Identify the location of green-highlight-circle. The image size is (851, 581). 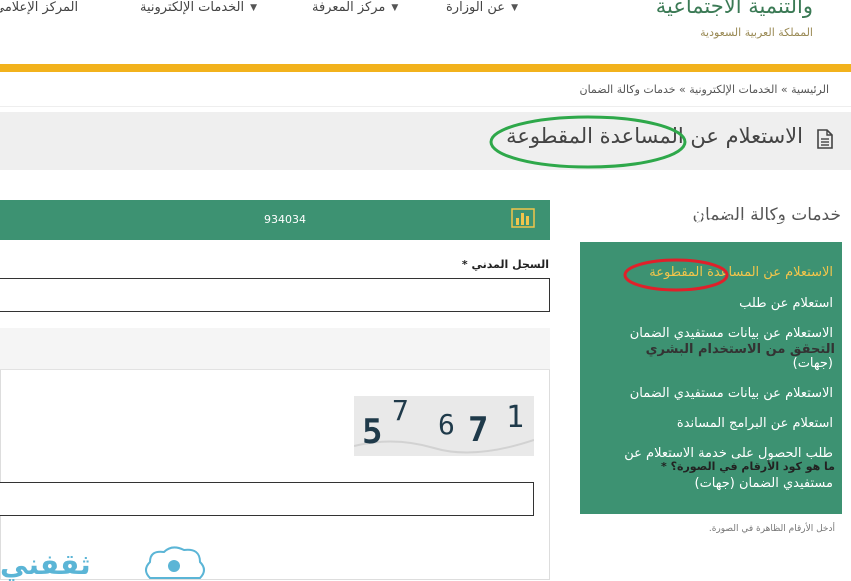
(588, 142).